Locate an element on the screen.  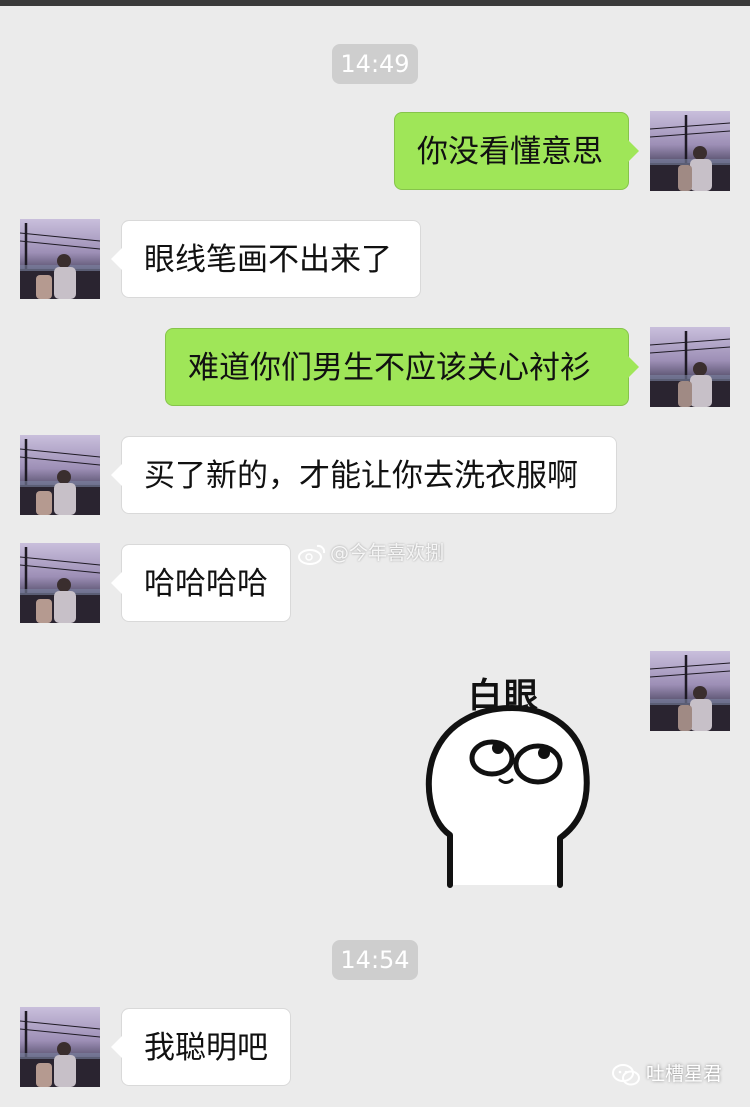
weibo-icon is located at coordinates (312, 554).